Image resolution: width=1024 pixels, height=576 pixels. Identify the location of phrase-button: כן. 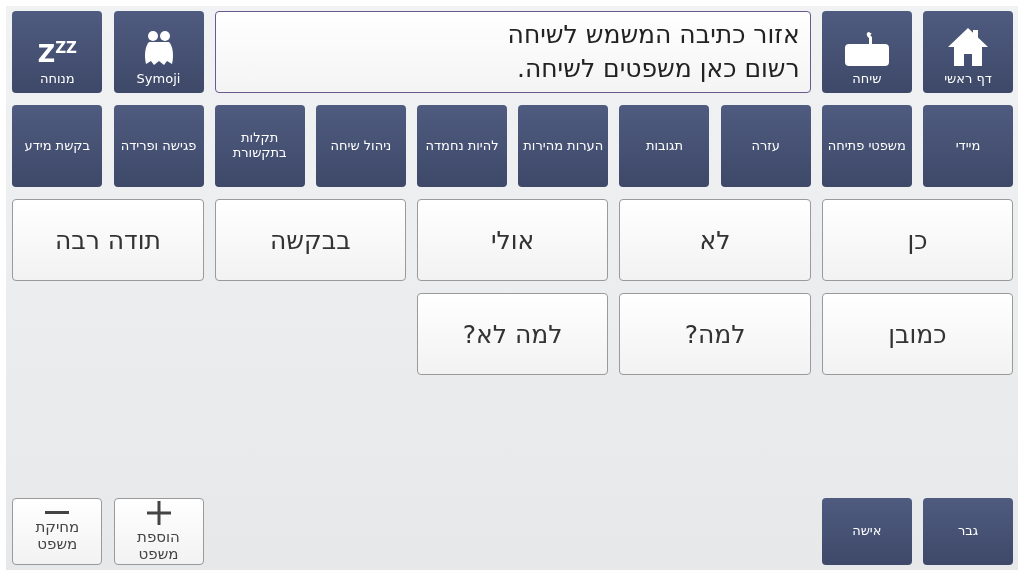
(917, 240).